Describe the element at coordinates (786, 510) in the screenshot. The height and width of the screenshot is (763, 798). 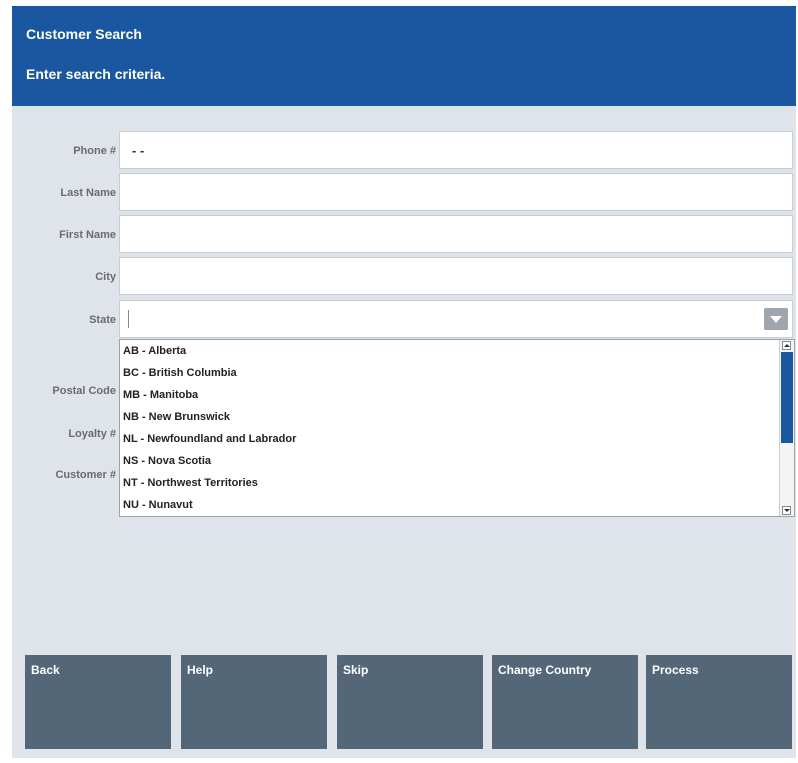
I see `scroll-down-arrow-icon` at that location.